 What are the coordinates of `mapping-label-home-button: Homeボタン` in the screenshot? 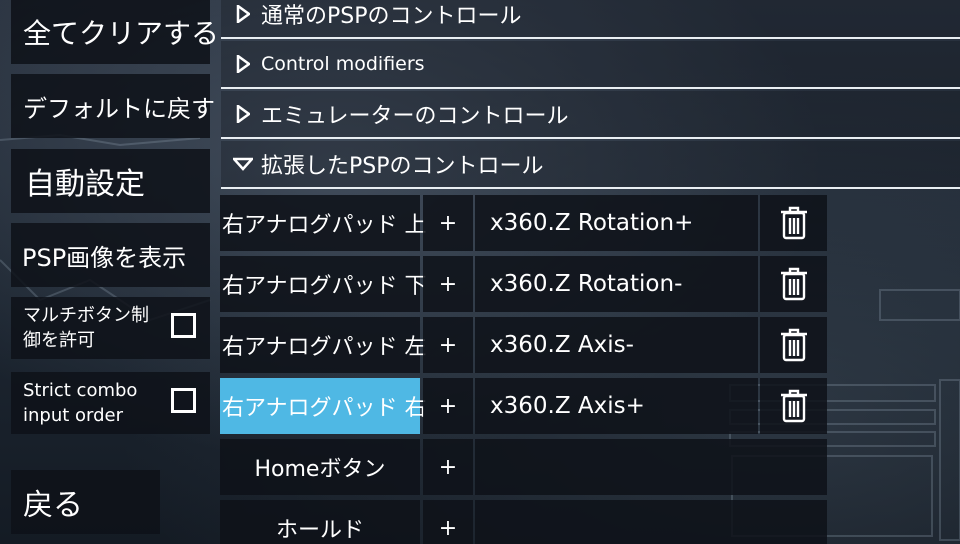 It's located at (320, 467).